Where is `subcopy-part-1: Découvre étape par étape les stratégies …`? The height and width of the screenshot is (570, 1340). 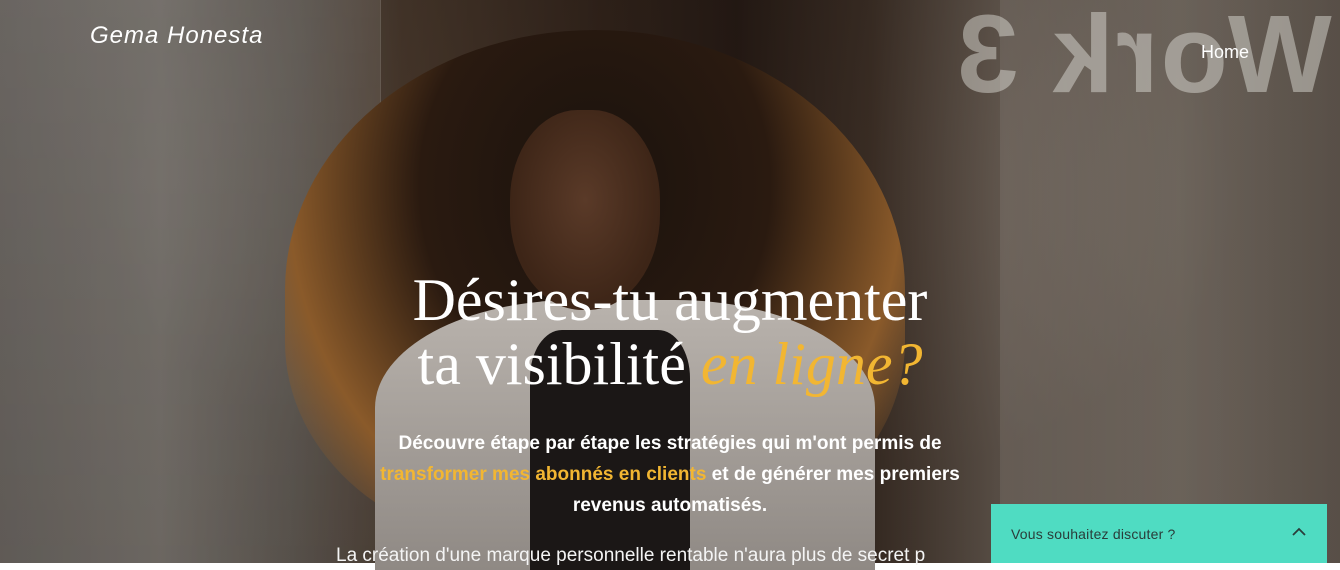
subcopy-part-1: Découvre étape par étape les stratégies … is located at coordinates (670, 443).